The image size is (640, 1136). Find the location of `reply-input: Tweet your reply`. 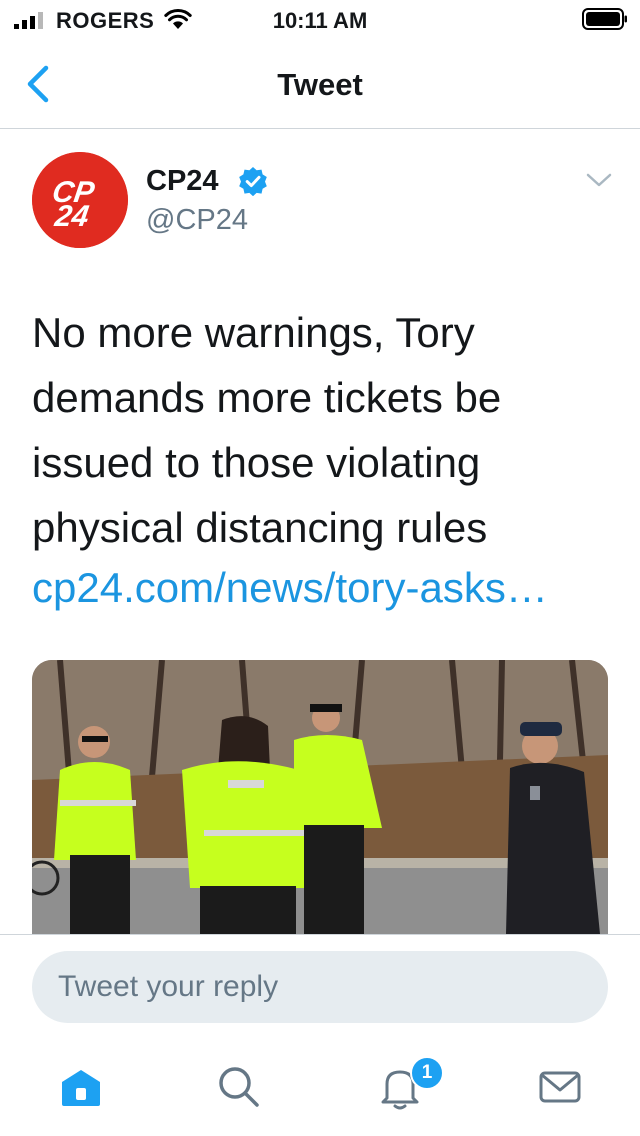

reply-input: Tweet your reply is located at coordinates (320, 987).